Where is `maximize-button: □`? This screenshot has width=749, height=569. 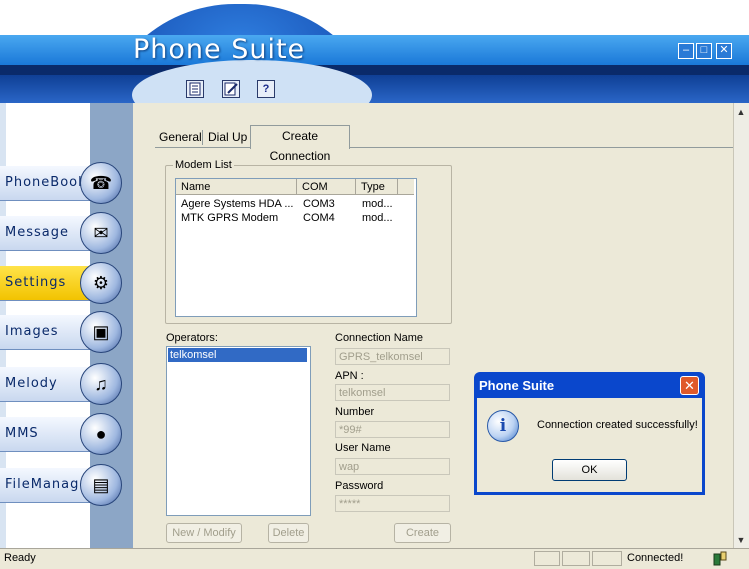
maximize-button: □ is located at coordinates (704, 51).